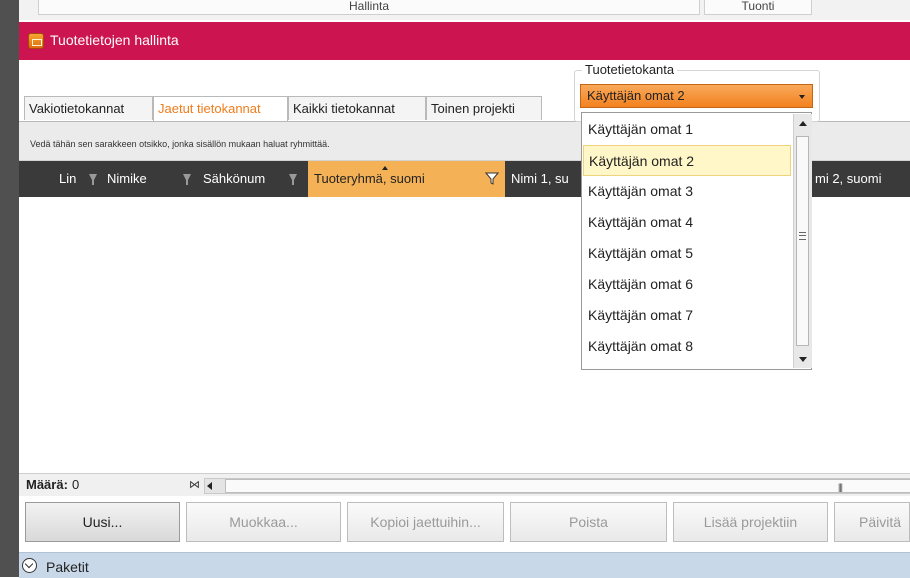 The height and width of the screenshot is (578, 910). I want to click on column-header-tuoteryhma-label: Tuoteryhmä, suomi, so click(369, 178).